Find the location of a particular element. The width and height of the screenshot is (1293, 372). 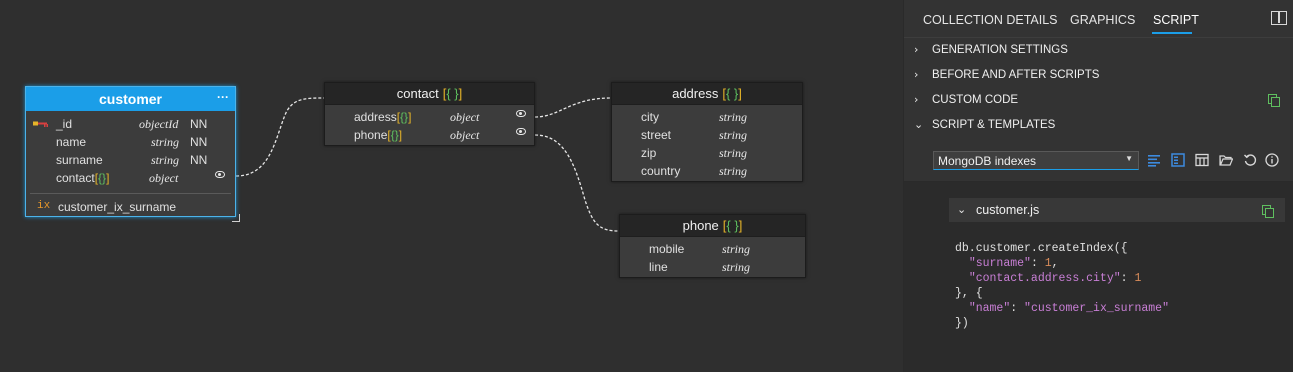

field-name-with-brackets: phone[{}] is located at coordinates (378, 135).